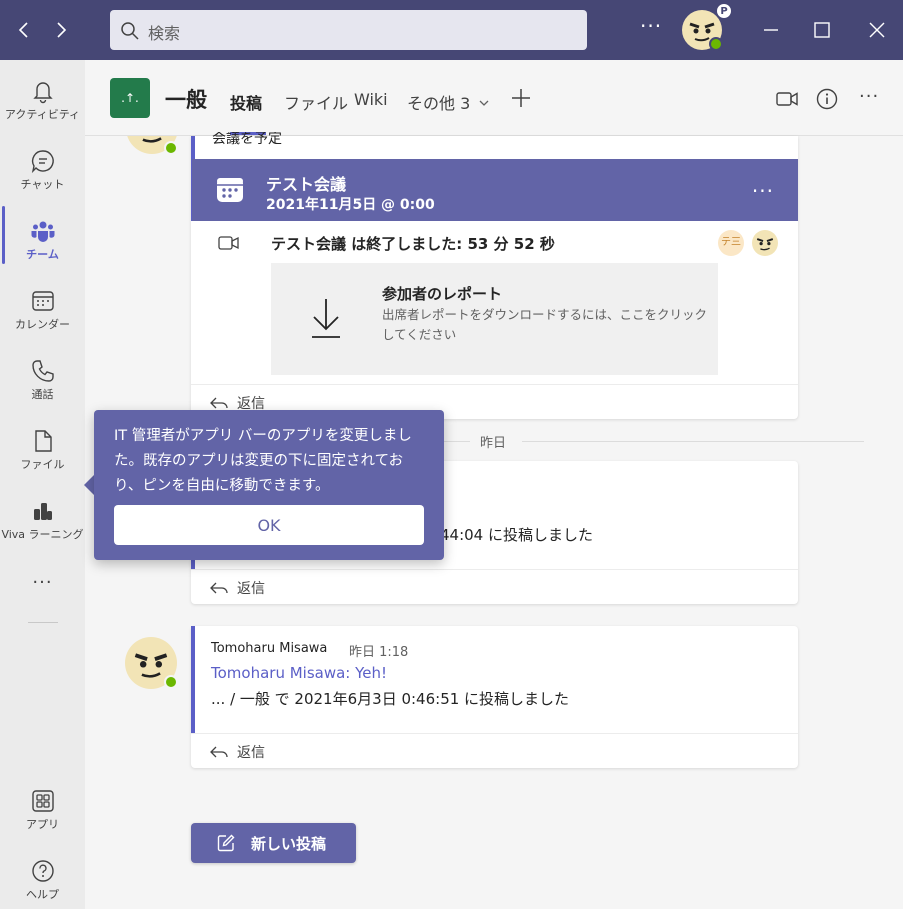 The image size is (903, 909). Describe the element at coordinates (130, 98) in the screenshot. I see `team-avatar: .↑.` at that location.